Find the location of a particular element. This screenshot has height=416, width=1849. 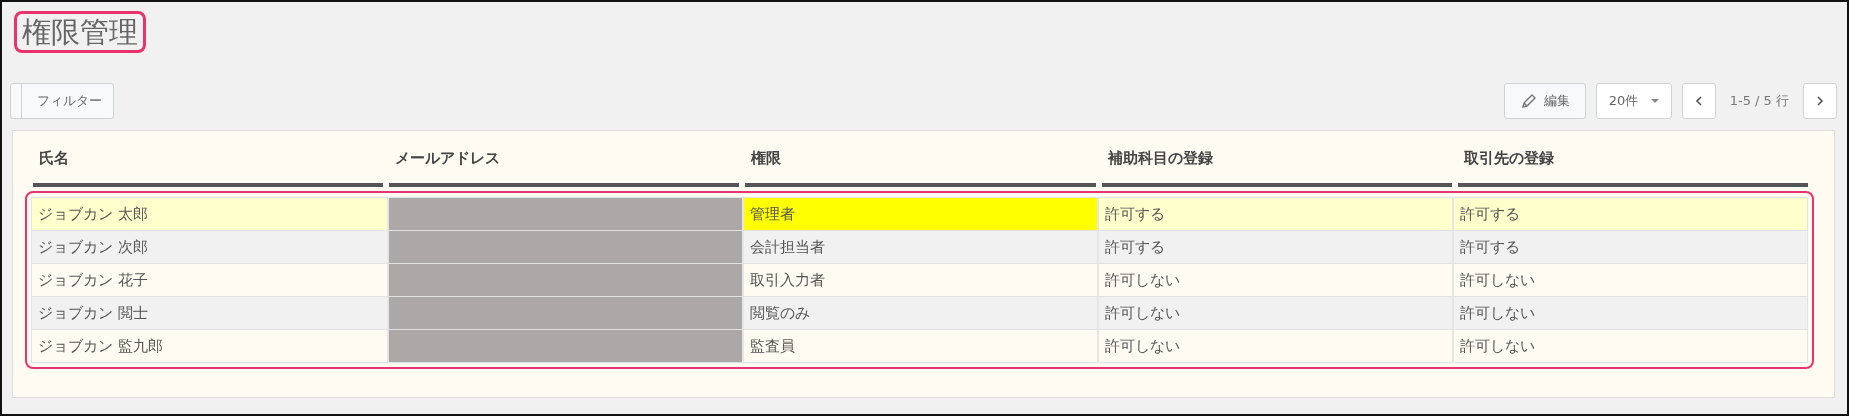

filter-button: フィルター is located at coordinates (62, 101).